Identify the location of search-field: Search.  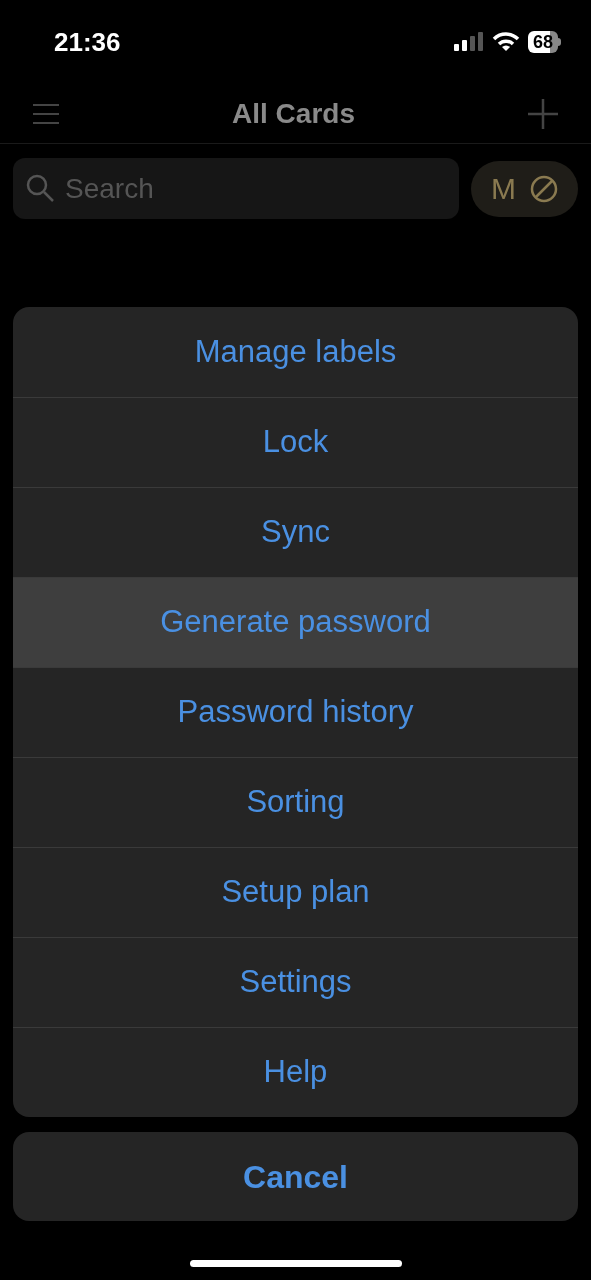
(236, 188).